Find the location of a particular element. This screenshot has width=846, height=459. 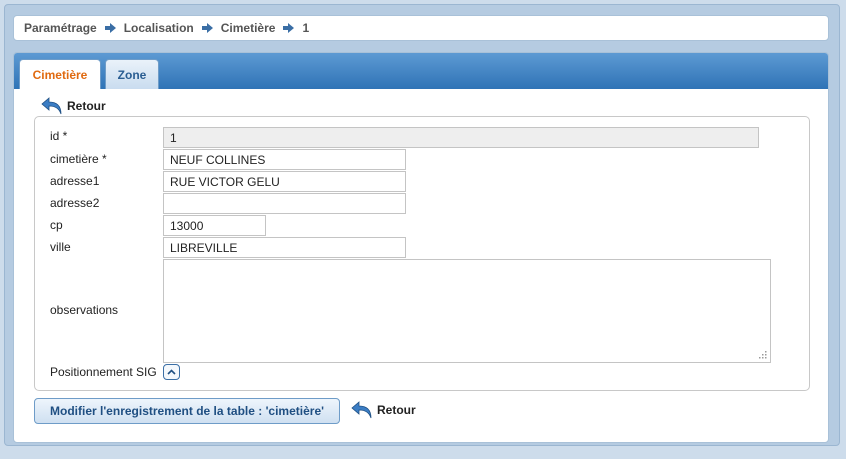

adresse2-field is located at coordinates (284, 203).